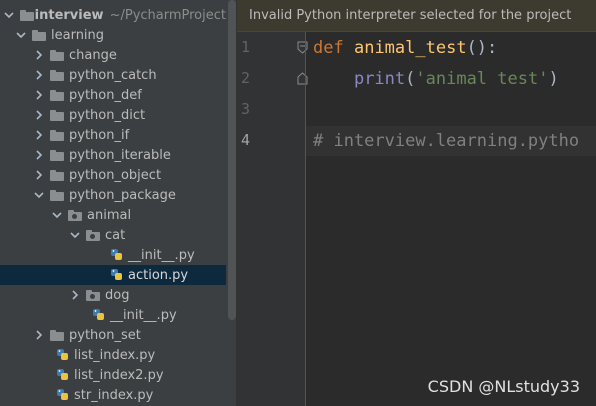  I want to click on code-line-2: print('animal test'), so click(436, 79).